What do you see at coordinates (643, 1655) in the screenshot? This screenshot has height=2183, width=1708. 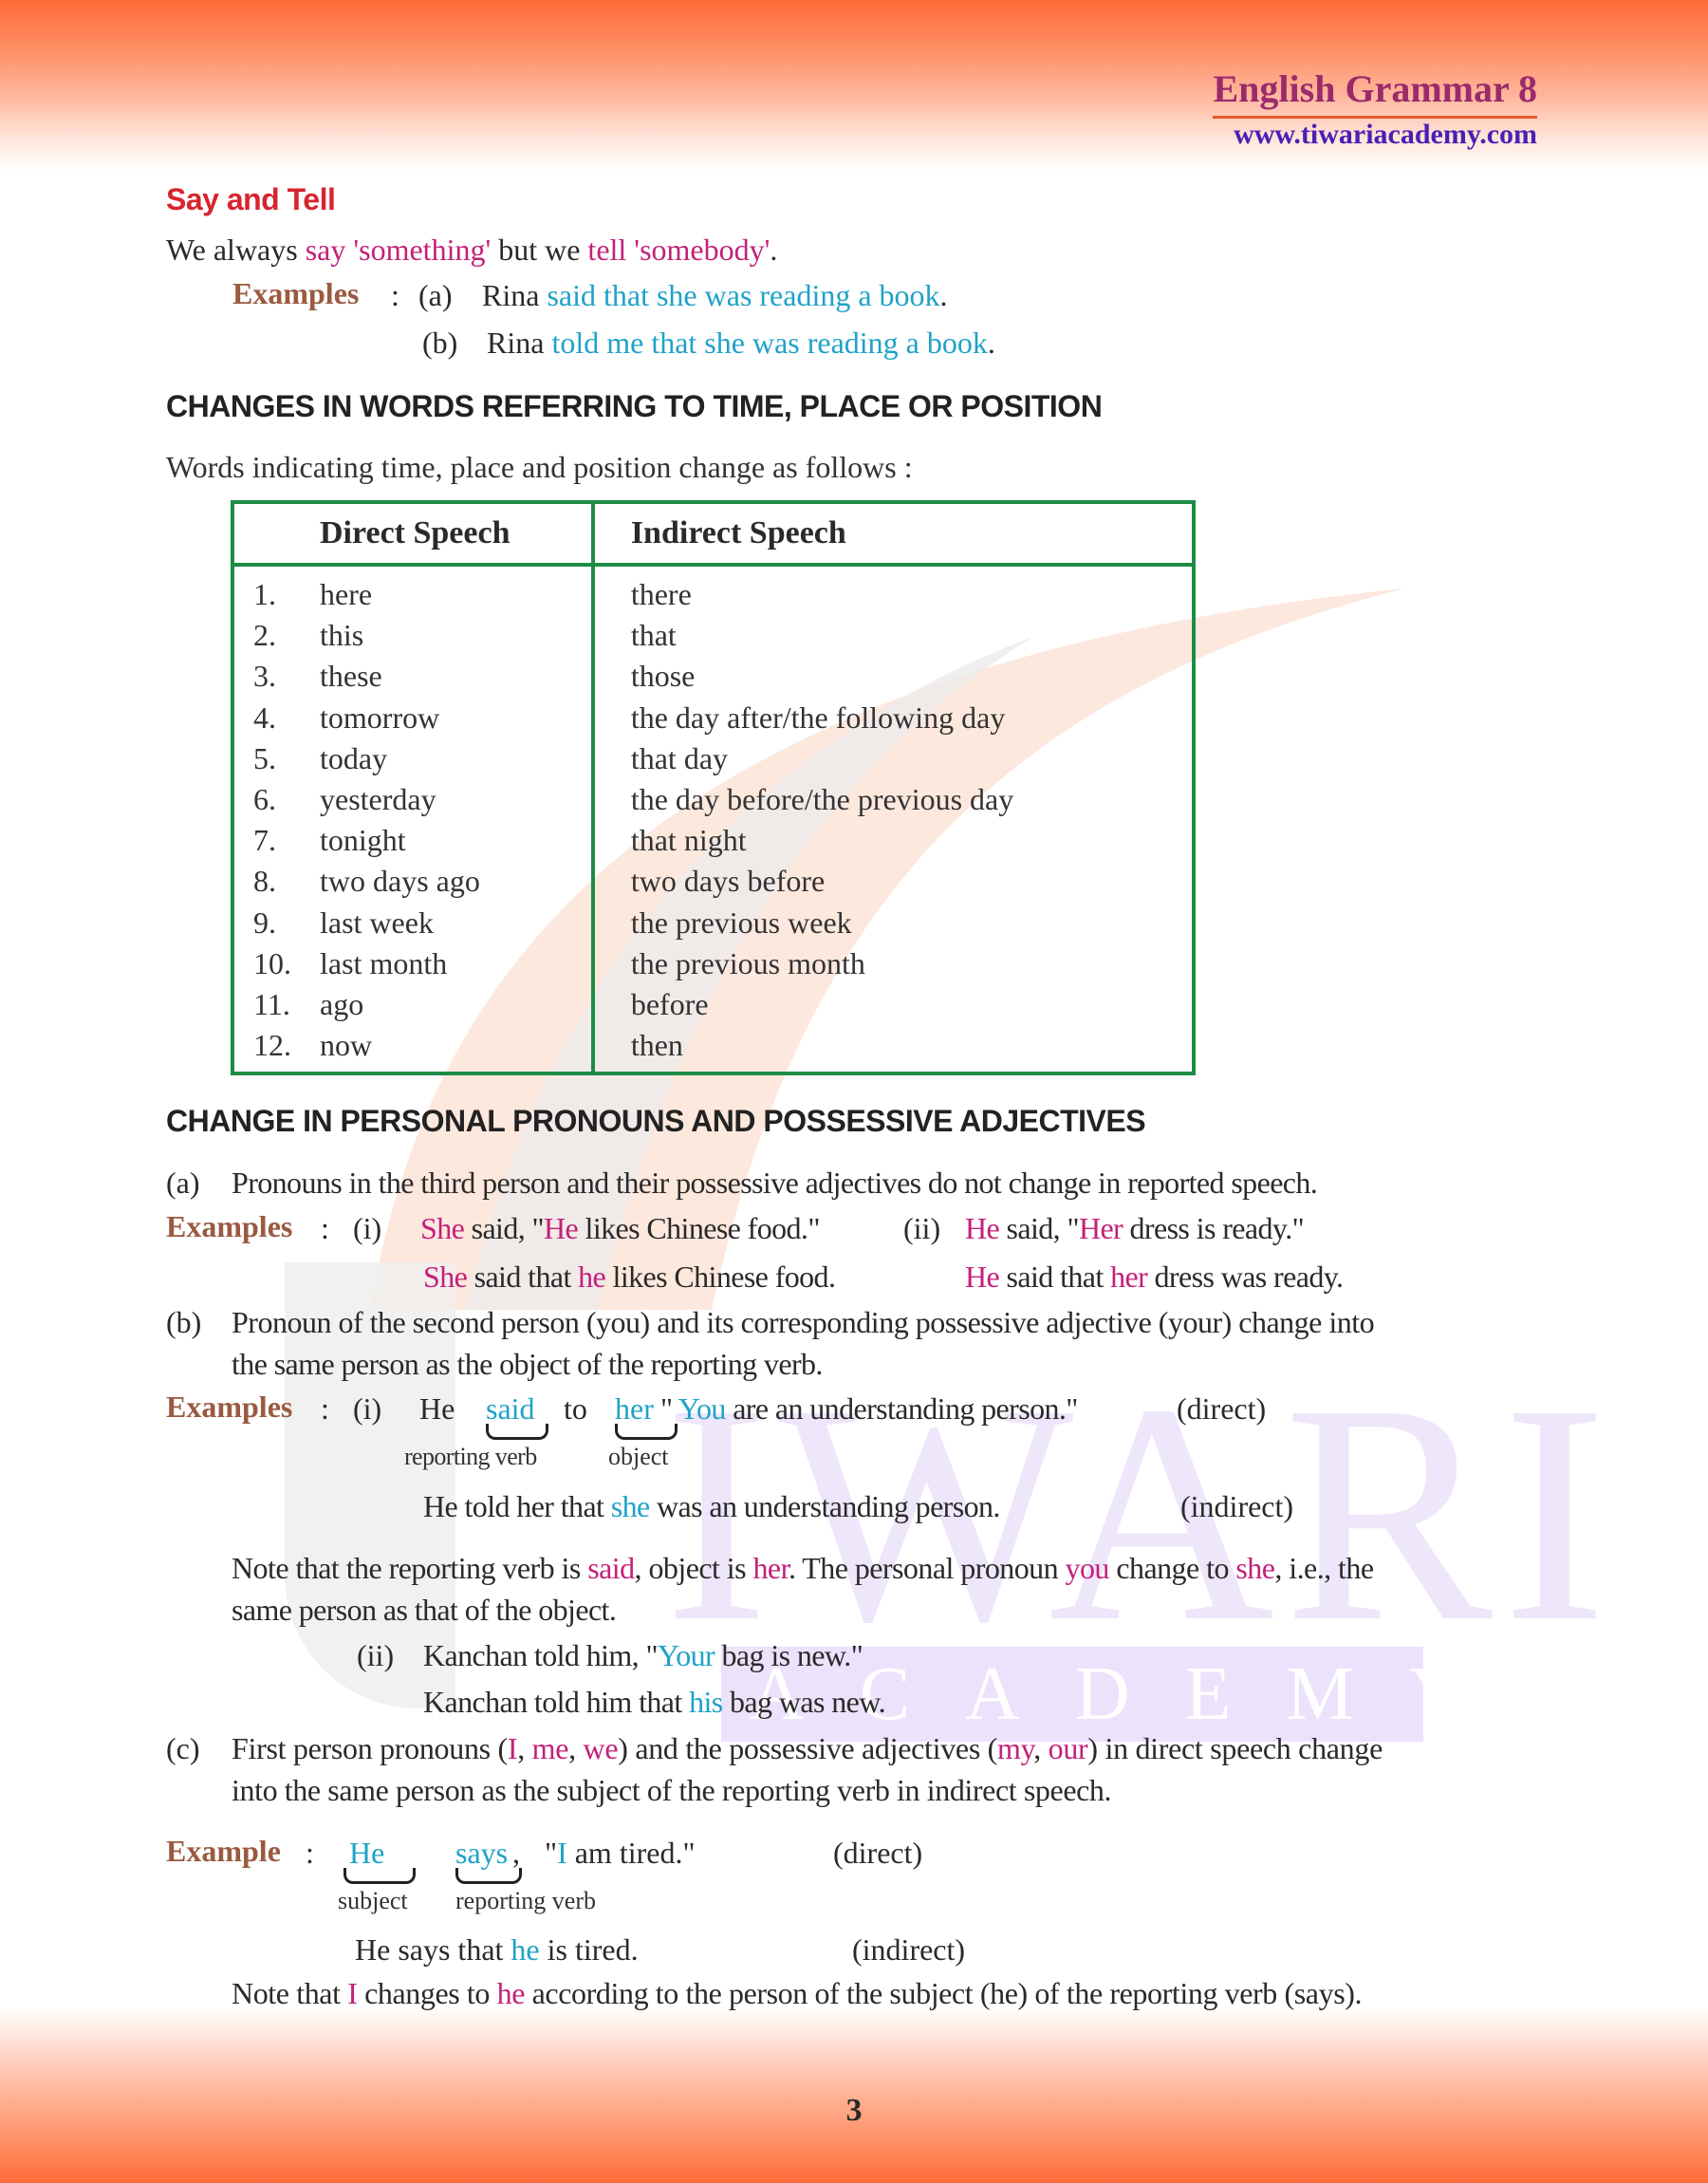 I see `example-b-ii-direct: Kanchan told him, "Your bag is new."` at bounding box center [643, 1655].